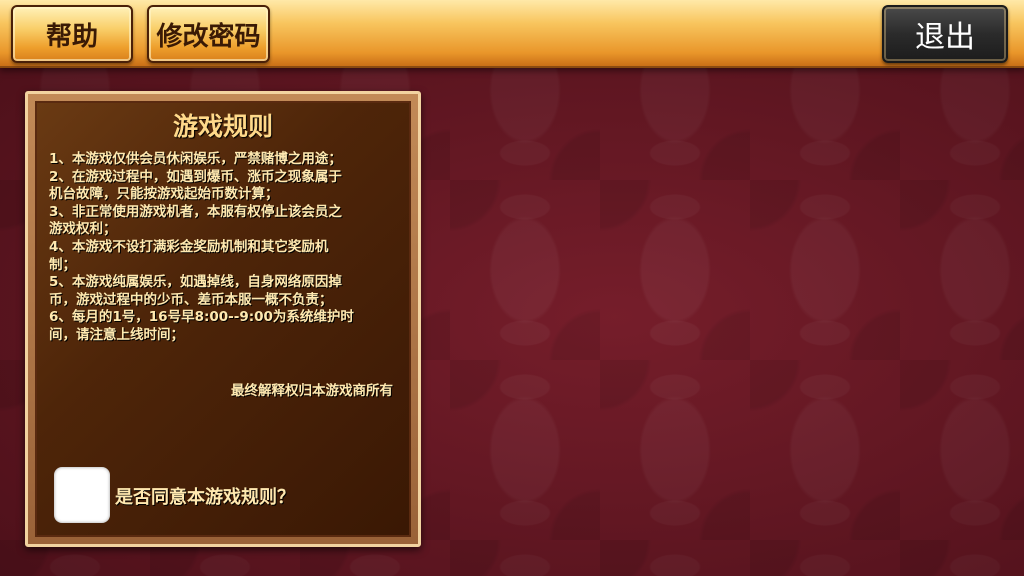 This screenshot has height=576, width=1024. Describe the element at coordinates (164, 194) in the screenshot. I see `rule-line: 机台故障，只能按游戏起始币数计算；` at that location.